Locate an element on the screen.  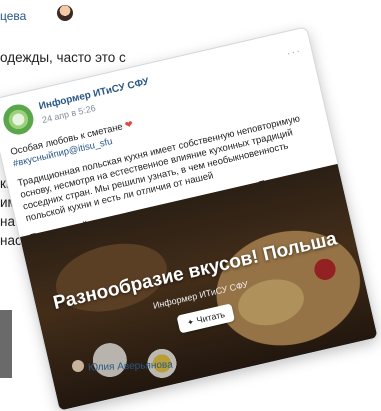
commenter-avatar is located at coordinates (78, 366).